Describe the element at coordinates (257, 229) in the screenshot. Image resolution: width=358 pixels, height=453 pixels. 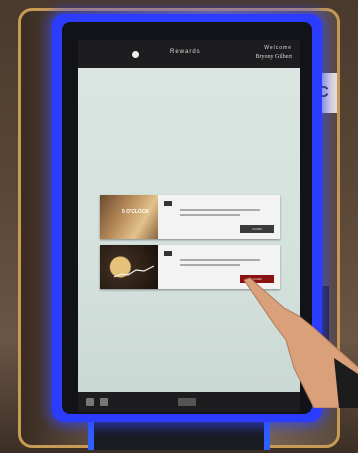
I see `claim-button-1: CLAIM` at that location.